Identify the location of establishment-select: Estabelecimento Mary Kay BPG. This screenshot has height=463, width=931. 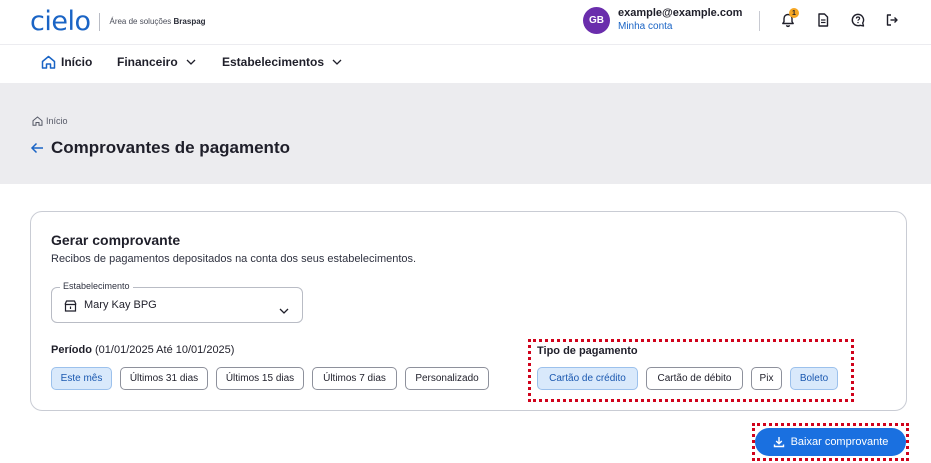
(177, 302).